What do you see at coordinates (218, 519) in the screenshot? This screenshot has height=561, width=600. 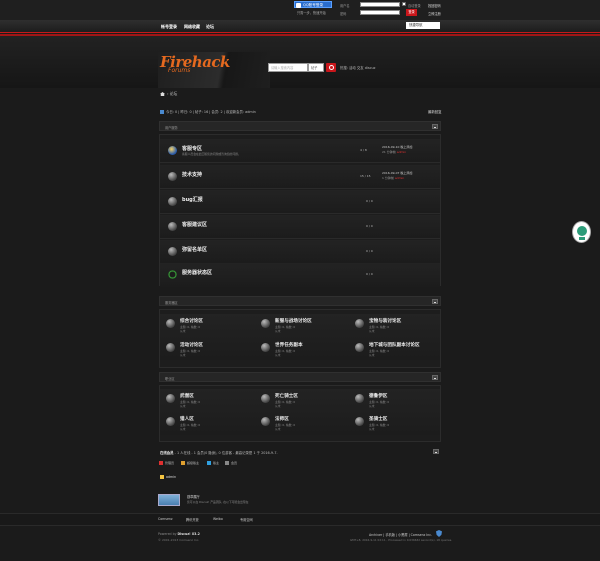 I see `footer-link: Weibo` at bounding box center [218, 519].